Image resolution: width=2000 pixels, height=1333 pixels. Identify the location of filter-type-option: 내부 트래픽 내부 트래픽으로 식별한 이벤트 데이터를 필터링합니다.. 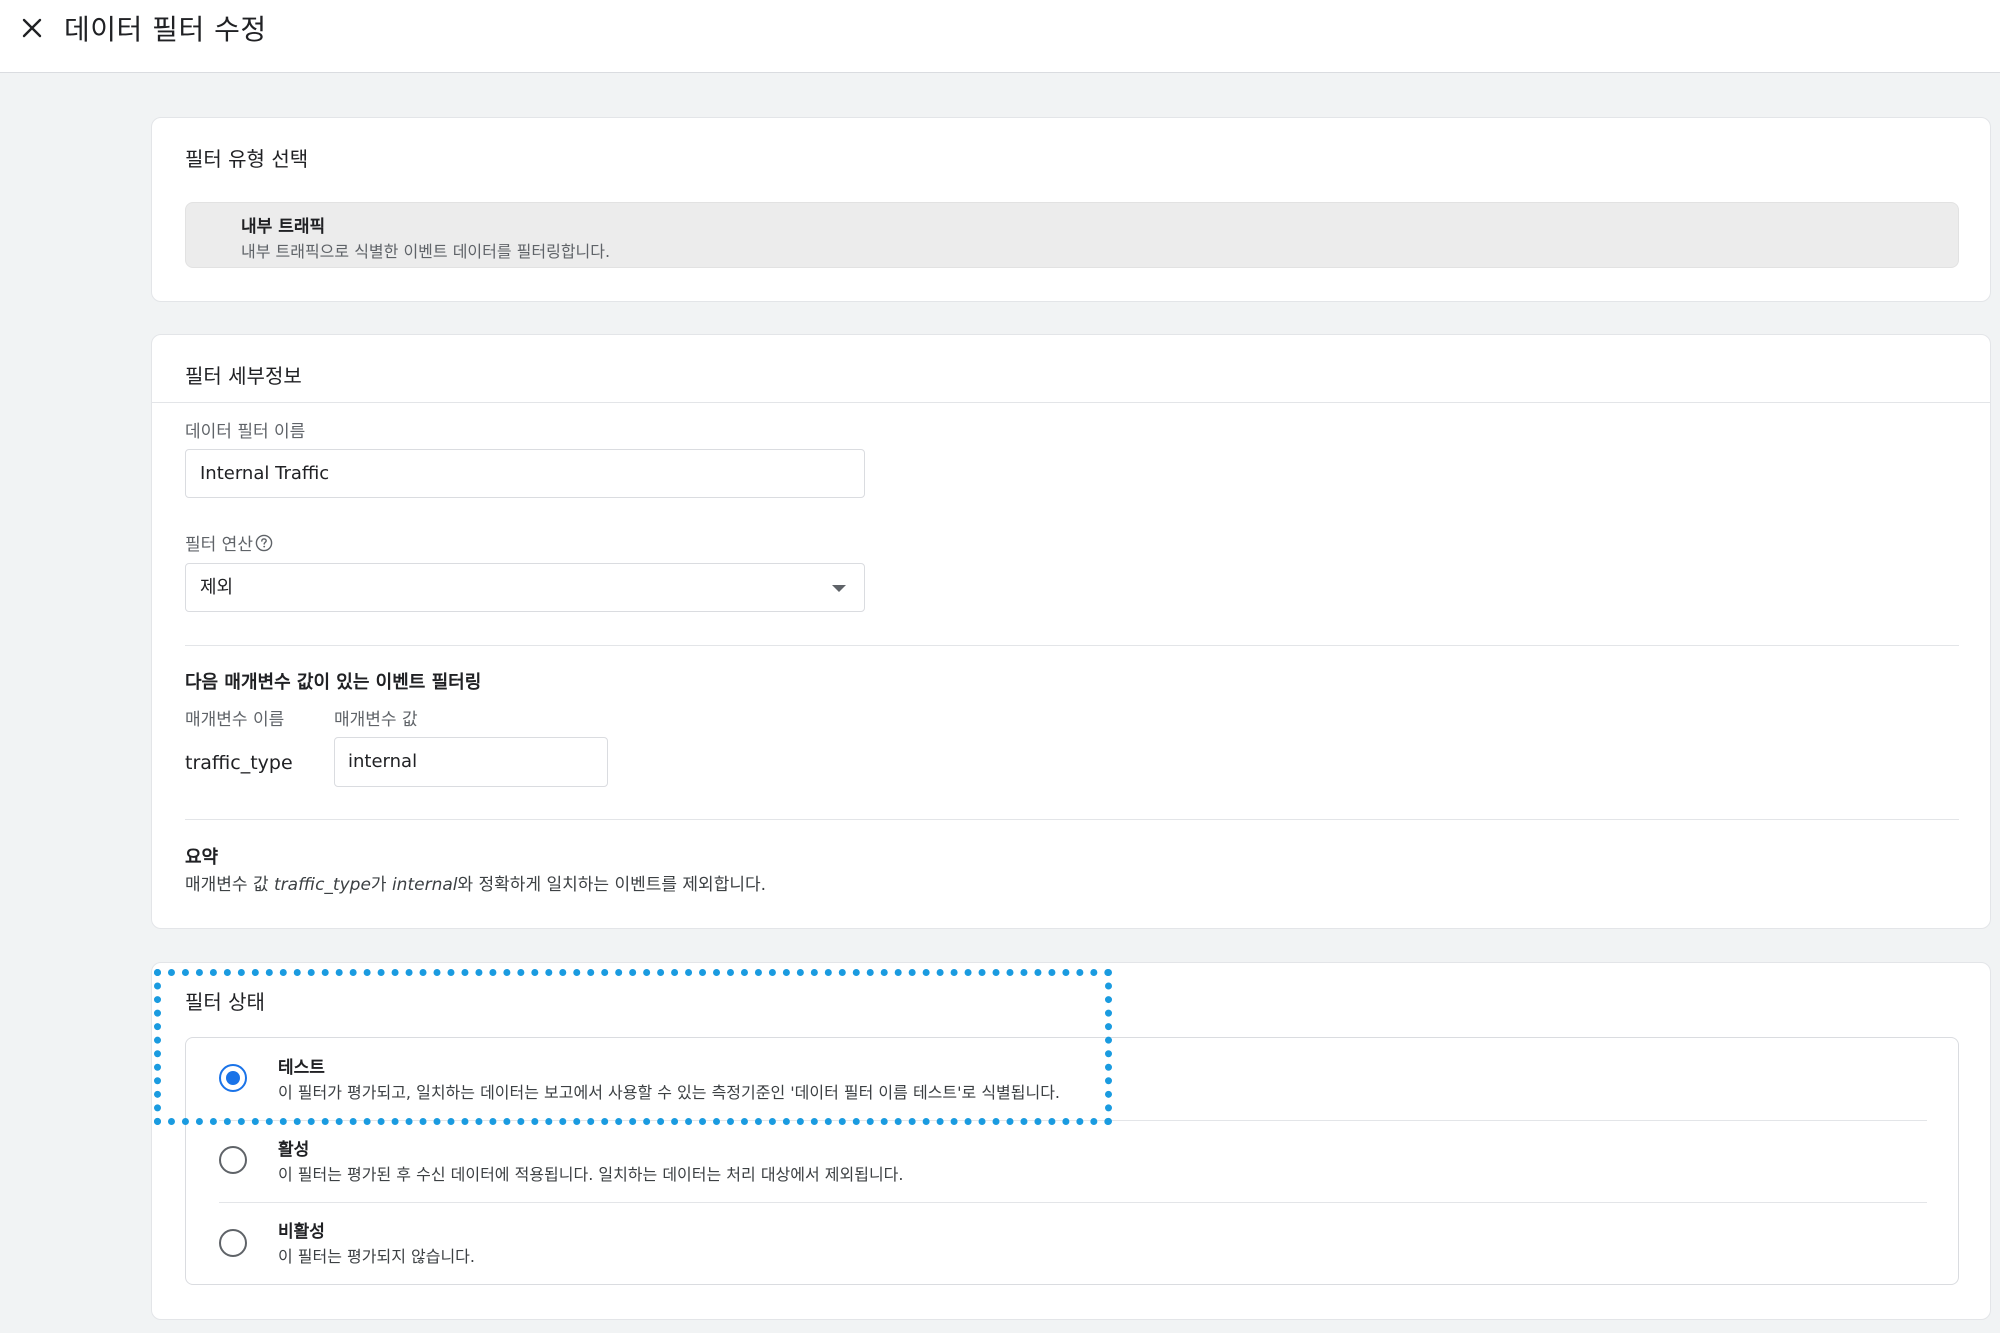
(1072, 235).